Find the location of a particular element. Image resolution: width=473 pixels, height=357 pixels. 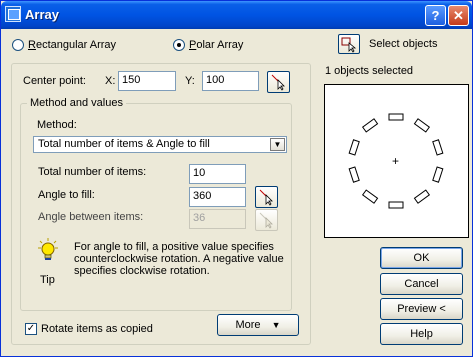

ok-button: OK is located at coordinates (421, 258).